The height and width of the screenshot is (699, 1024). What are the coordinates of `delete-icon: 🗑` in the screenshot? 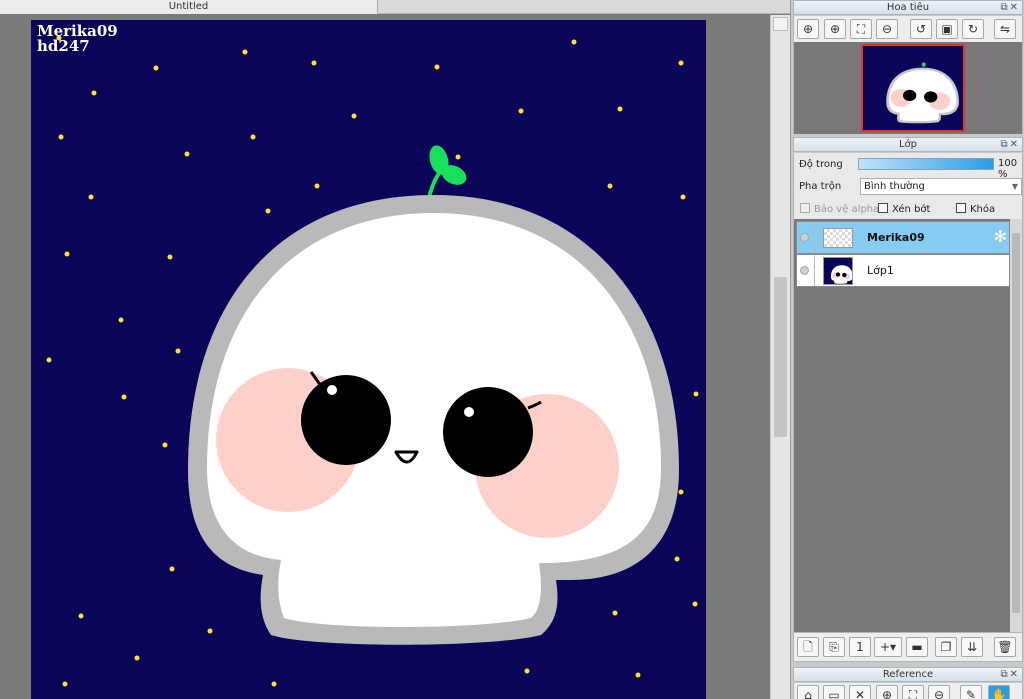 It's located at (1005, 647).